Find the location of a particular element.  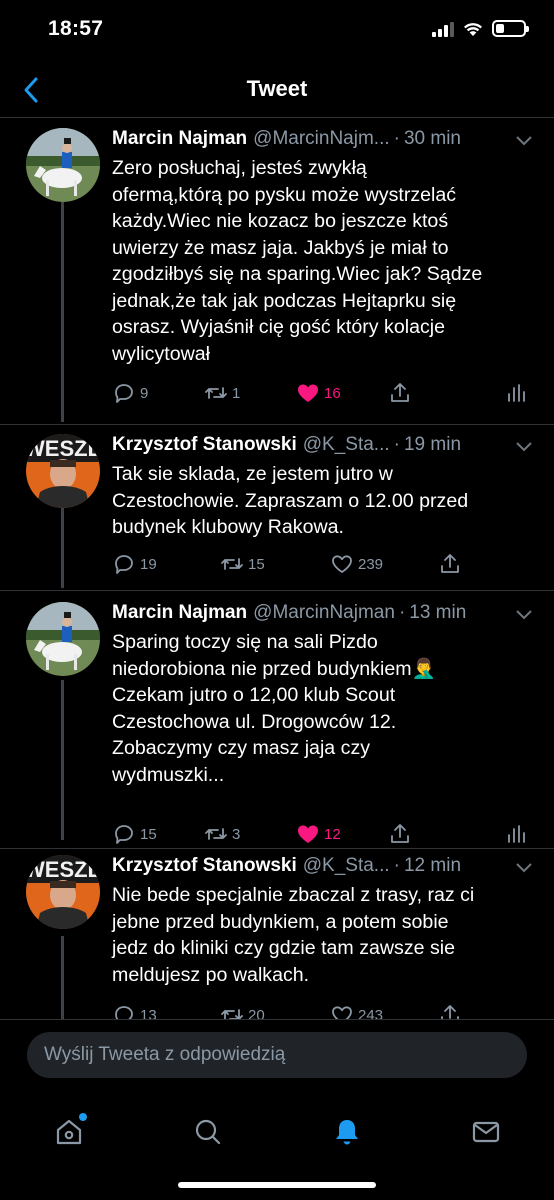

reply-count: 19 is located at coordinates (148, 564).